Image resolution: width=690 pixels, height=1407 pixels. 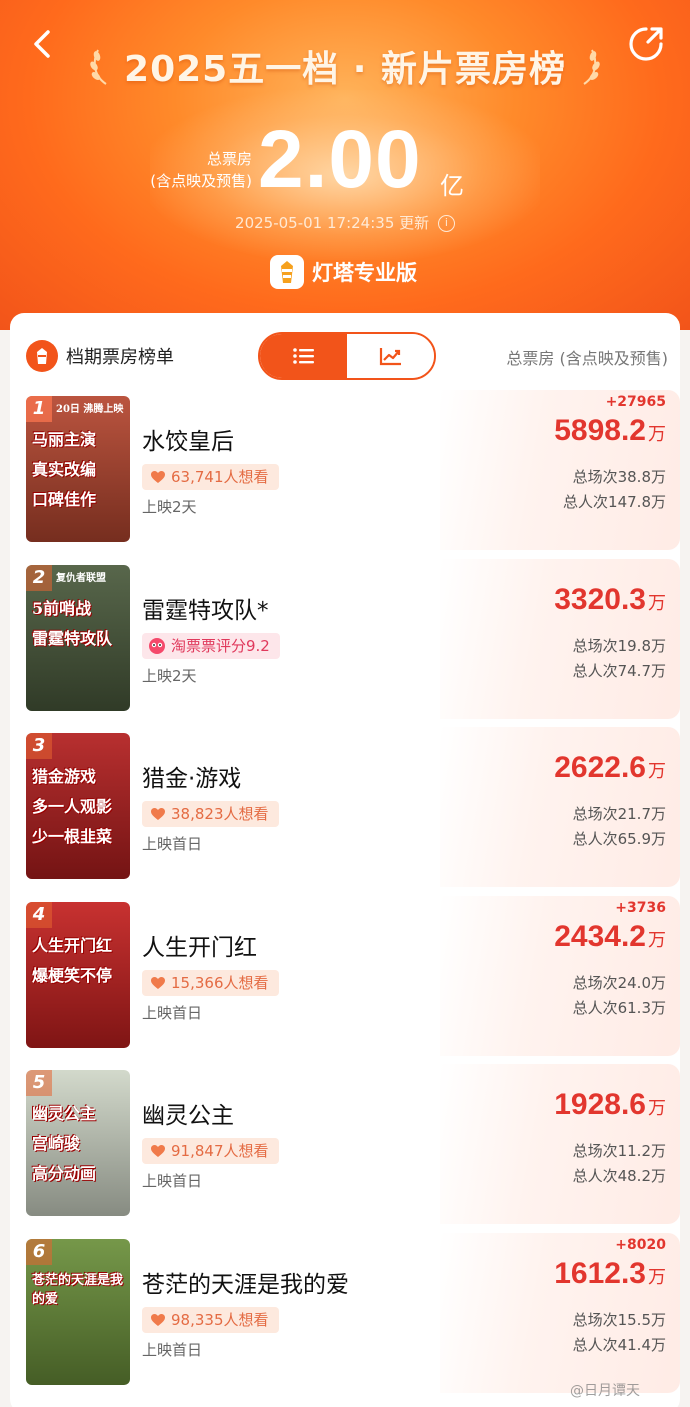 What do you see at coordinates (78, 975) in the screenshot?
I see `movie-poster: 人生开门红 爆梗笑不停 4` at bounding box center [78, 975].